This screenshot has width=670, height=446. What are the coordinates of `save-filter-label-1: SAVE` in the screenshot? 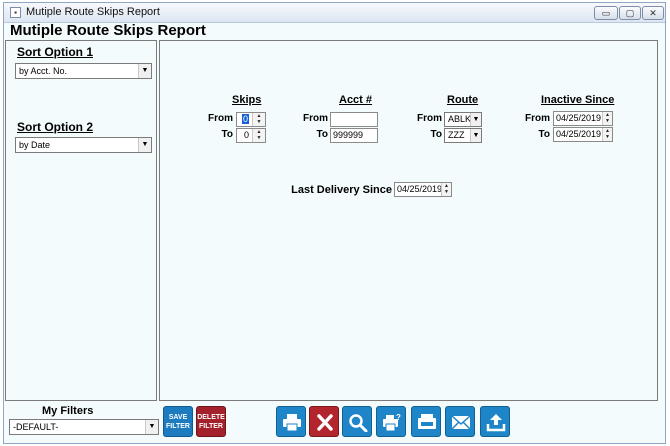 It's located at (178, 417).